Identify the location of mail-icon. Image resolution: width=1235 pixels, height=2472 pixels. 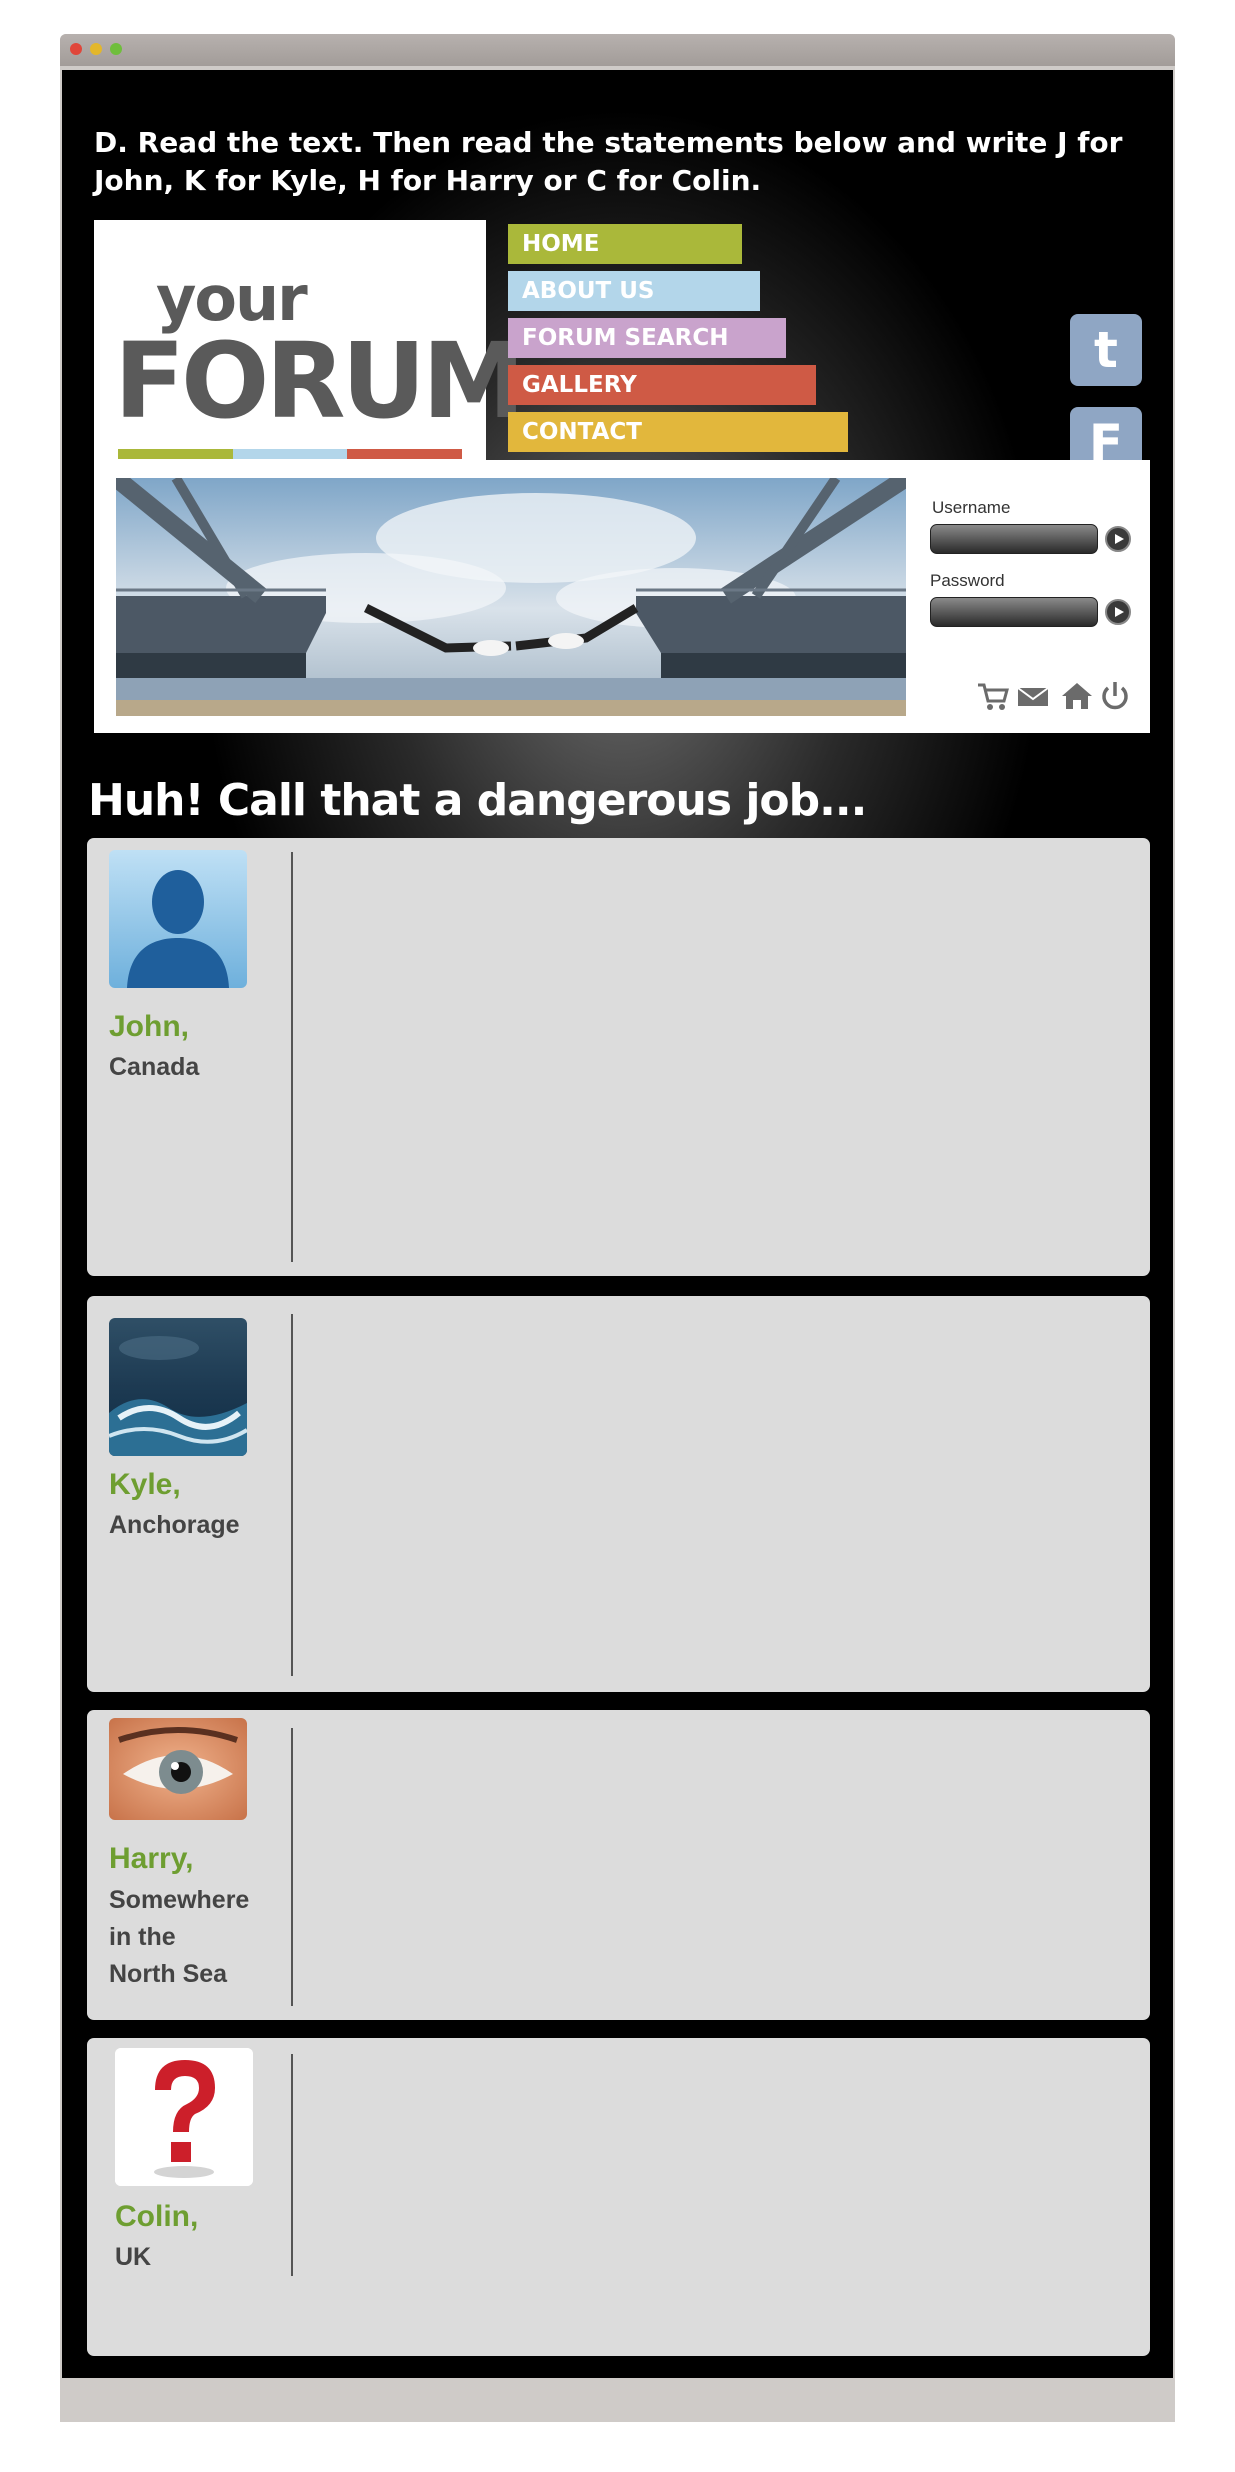
(1033, 696).